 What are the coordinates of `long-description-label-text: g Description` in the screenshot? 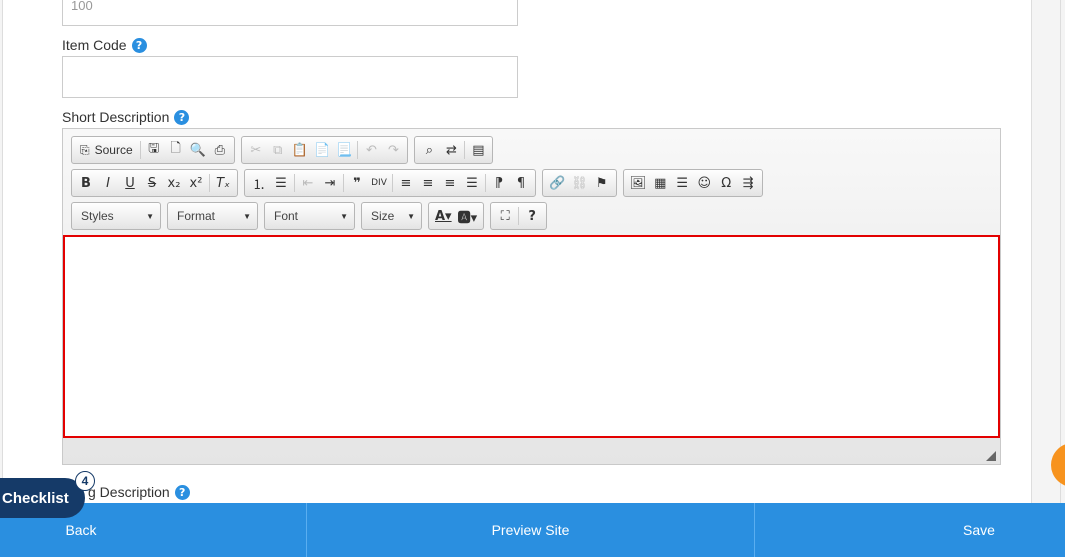 It's located at (129, 492).